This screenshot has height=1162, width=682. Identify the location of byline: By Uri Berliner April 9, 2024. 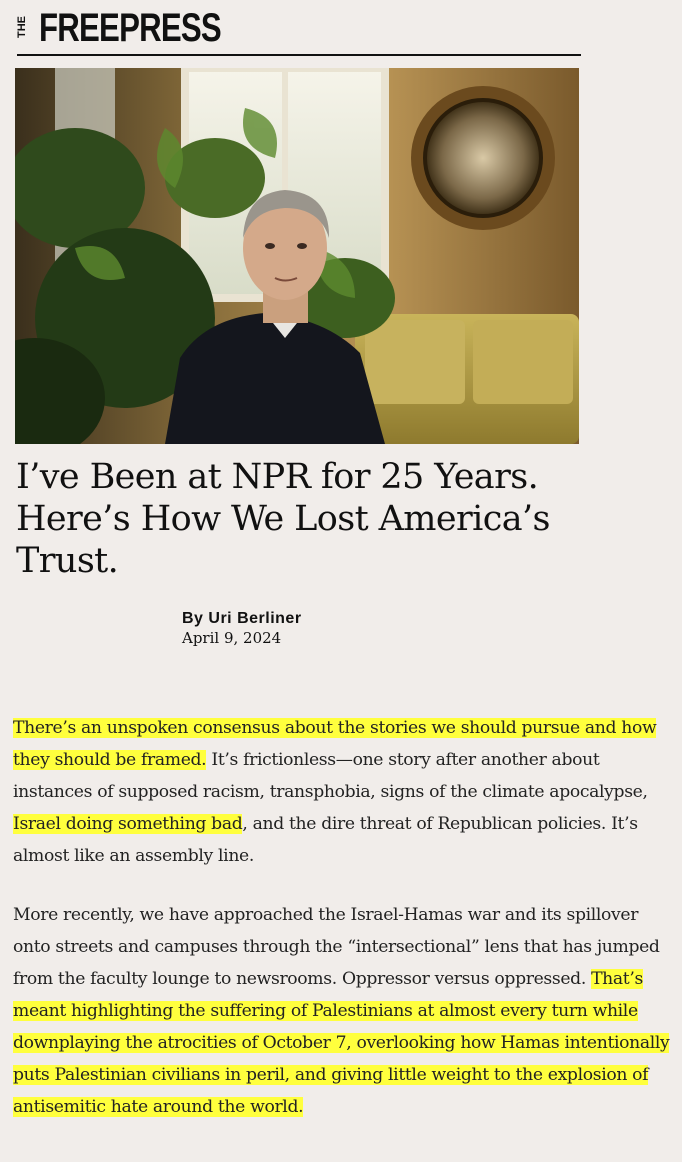
(242, 629).